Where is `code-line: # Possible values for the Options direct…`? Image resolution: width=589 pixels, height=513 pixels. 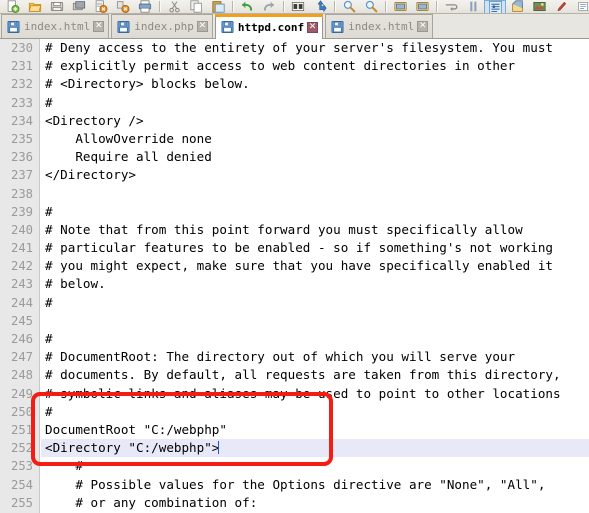
code-line: # Possible values for the Options direct… is located at coordinates (315, 485).